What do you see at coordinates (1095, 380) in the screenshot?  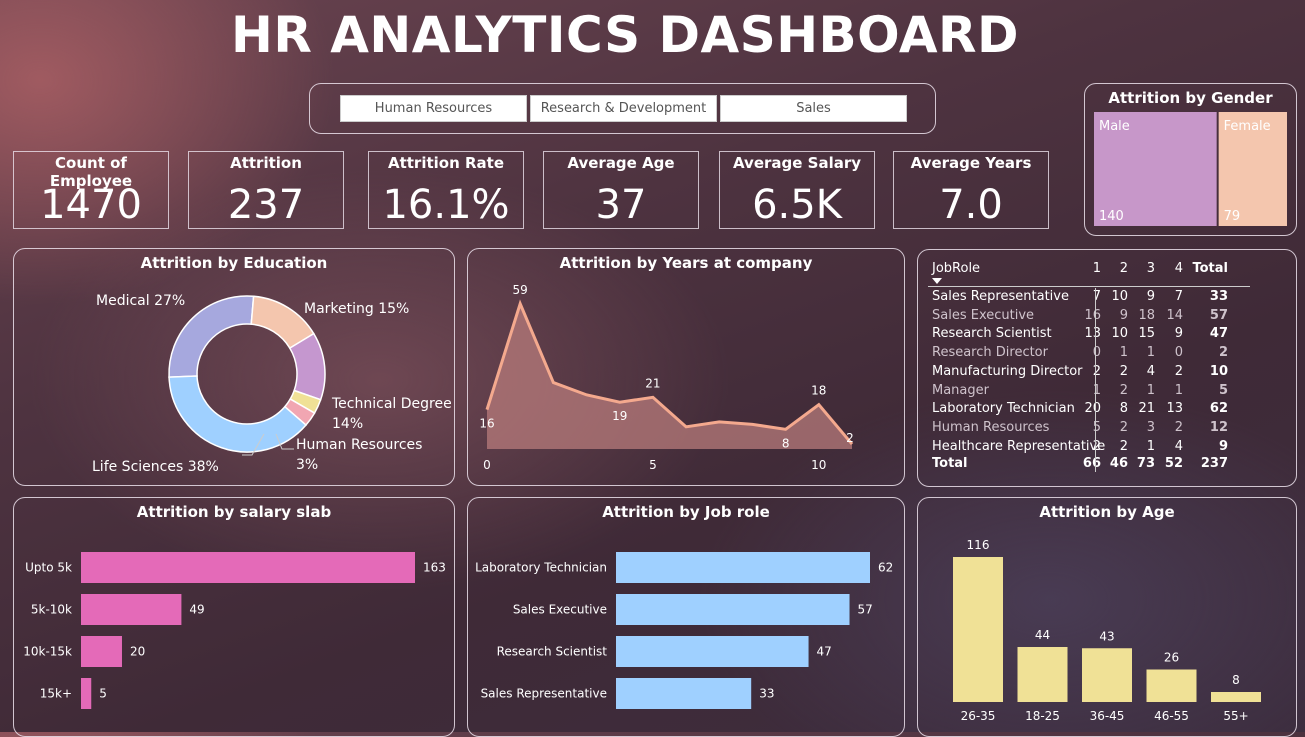 I see `matrix-column-divider` at bounding box center [1095, 380].